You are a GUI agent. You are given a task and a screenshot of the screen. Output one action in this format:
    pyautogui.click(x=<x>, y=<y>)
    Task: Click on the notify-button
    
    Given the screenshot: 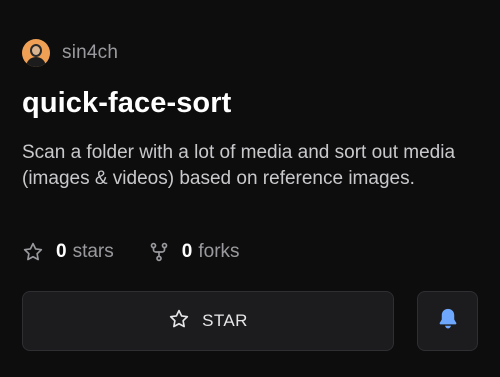 What is the action you would take?
    pyautogui.click(x=447, y=321)
    